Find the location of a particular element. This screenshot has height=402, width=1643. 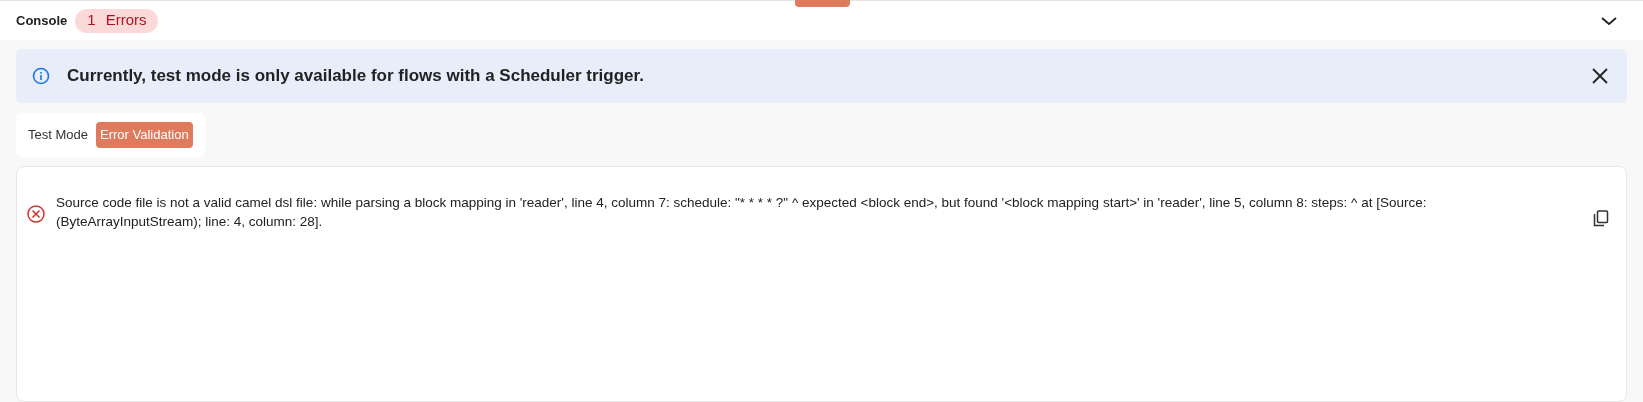

copy-button is located at coordinates (1601, 218).